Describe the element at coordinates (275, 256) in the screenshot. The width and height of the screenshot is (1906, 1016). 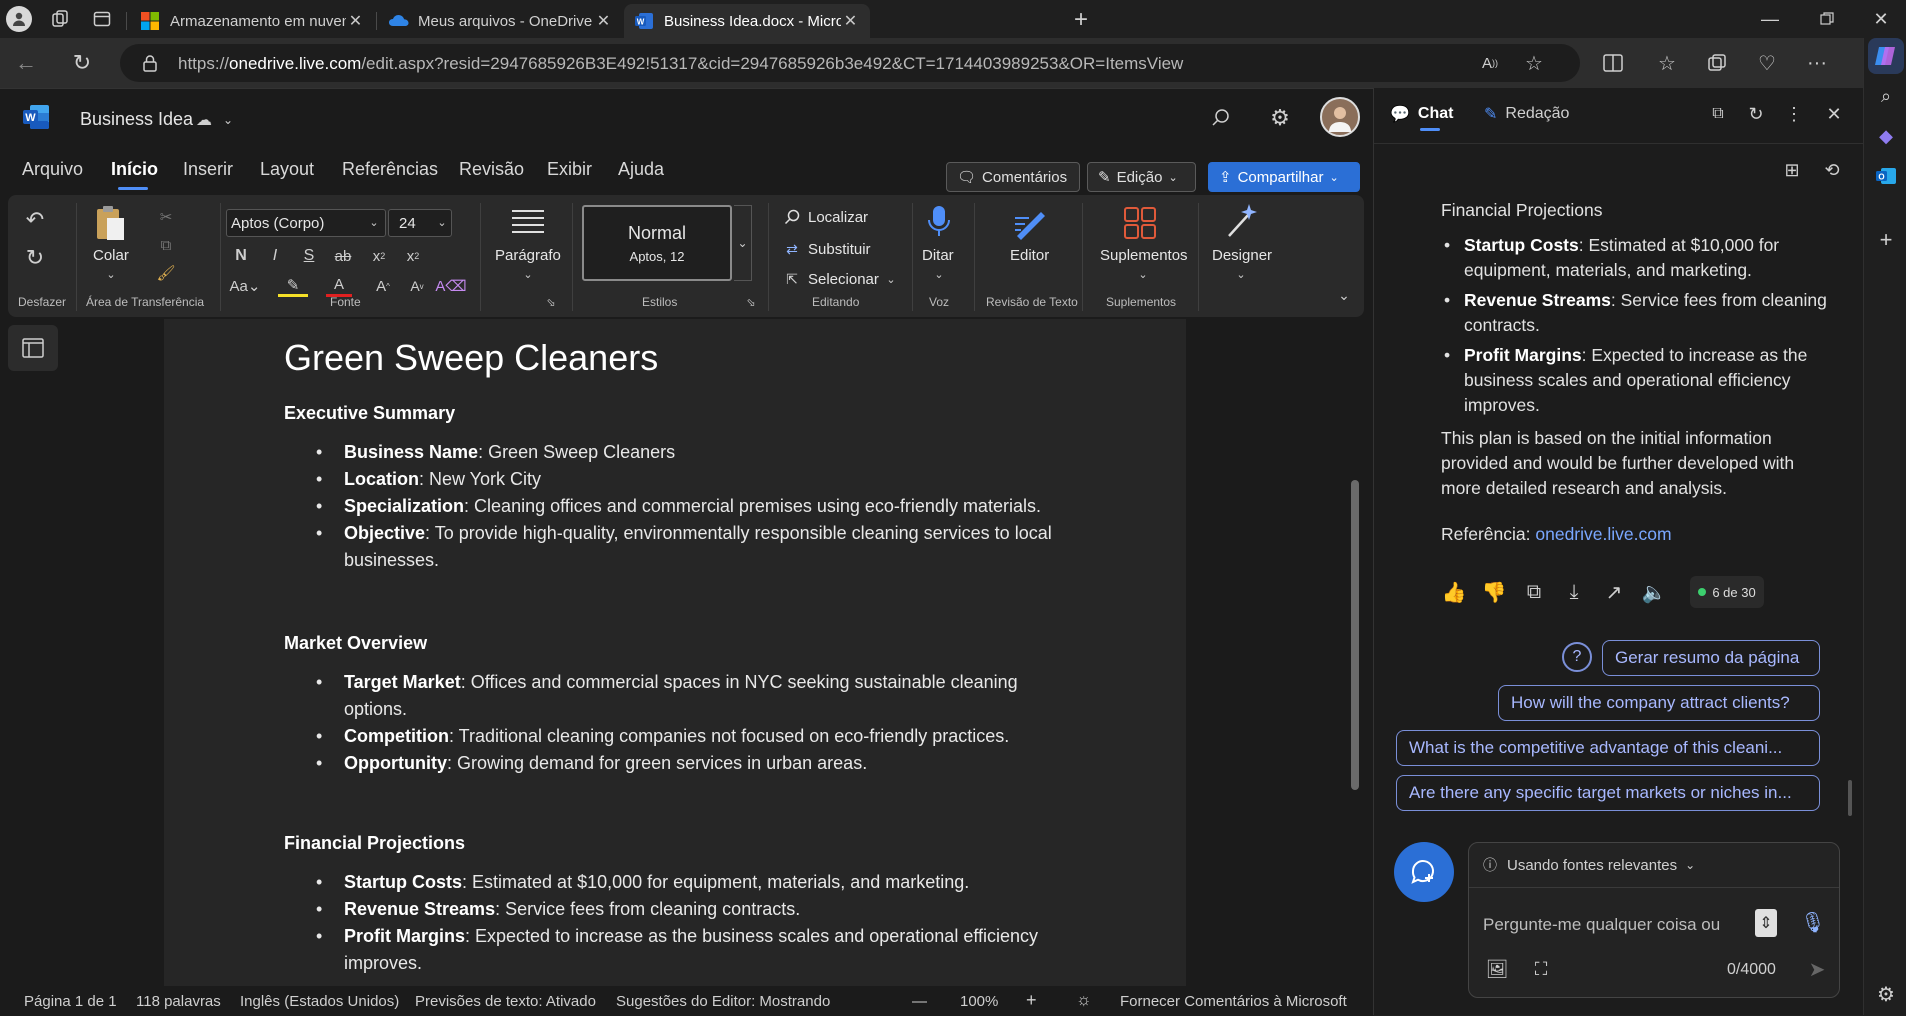
I see `italic-icon: I` at that location.